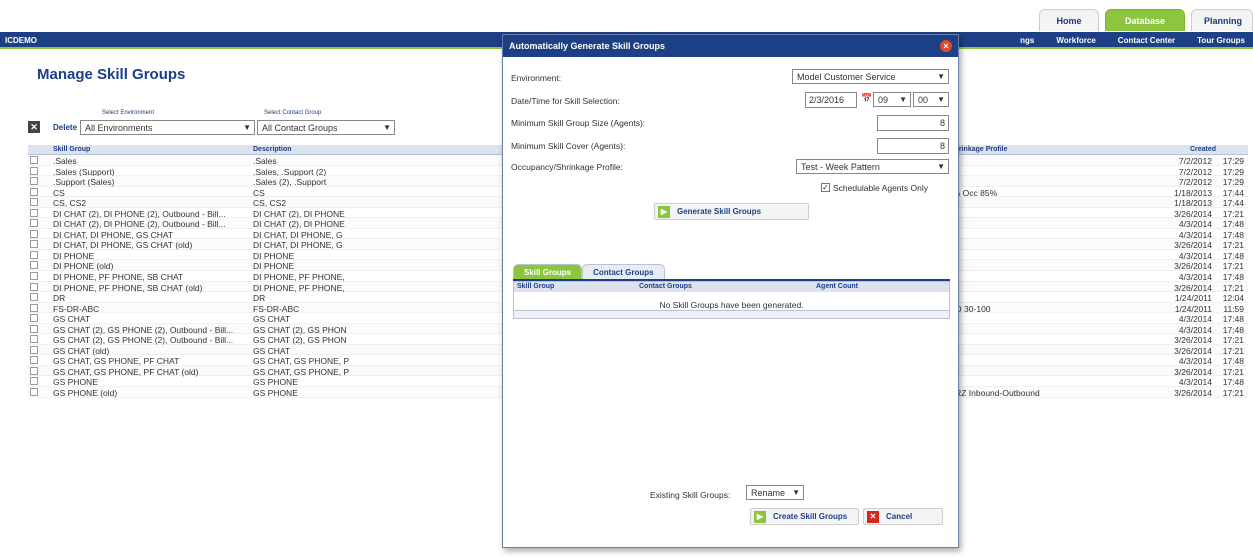 Image resolution: width=1253 pixels, height=557 pixels. I want to click on cell-created-date: 1/18/2013, so click(1193, 203).